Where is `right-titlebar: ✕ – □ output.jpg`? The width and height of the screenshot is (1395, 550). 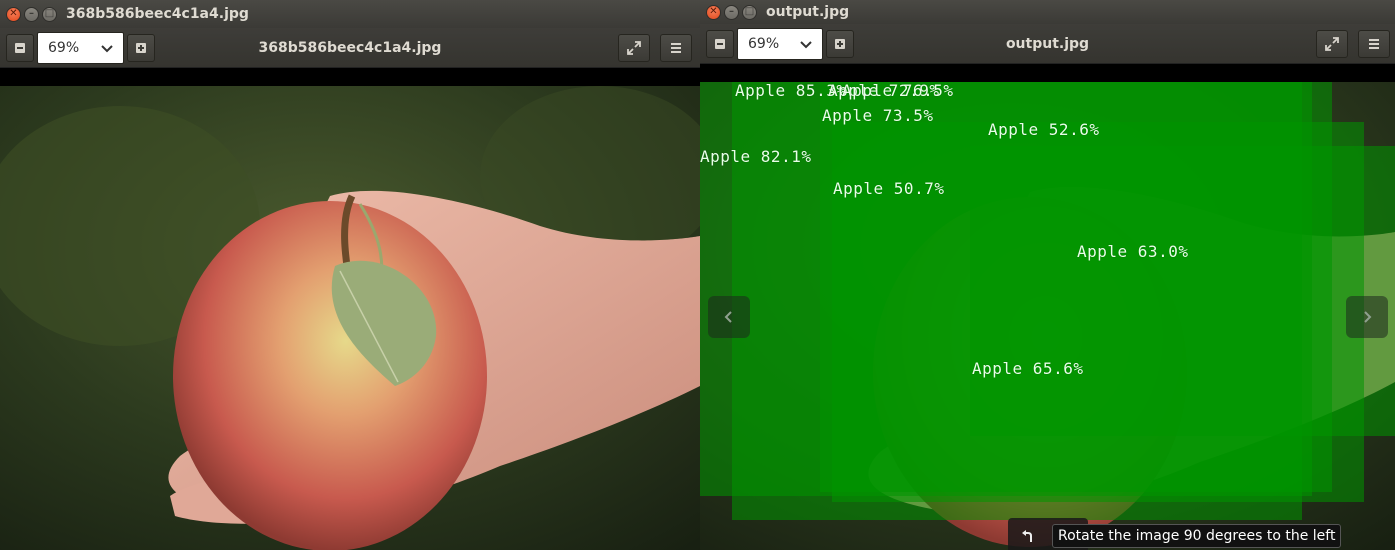
right-titlebar: ✕ – □ output.jpg is located at coordinates (1047, 12).